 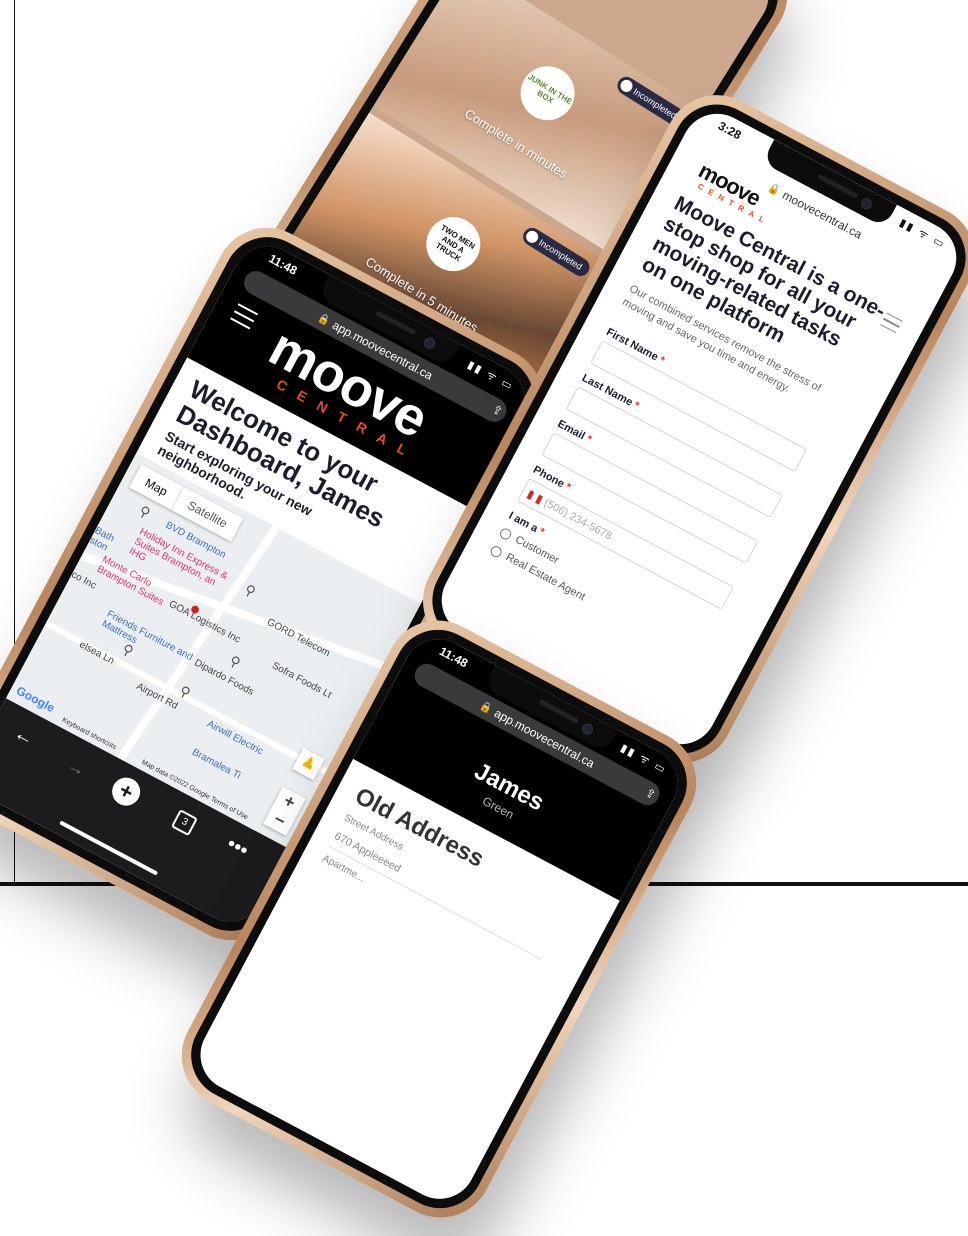 What do you see at coordinates (147, 636) in the screenshot?
I see `map-label: Friends Furniture and Mattress` at bounding box center [147, 636].